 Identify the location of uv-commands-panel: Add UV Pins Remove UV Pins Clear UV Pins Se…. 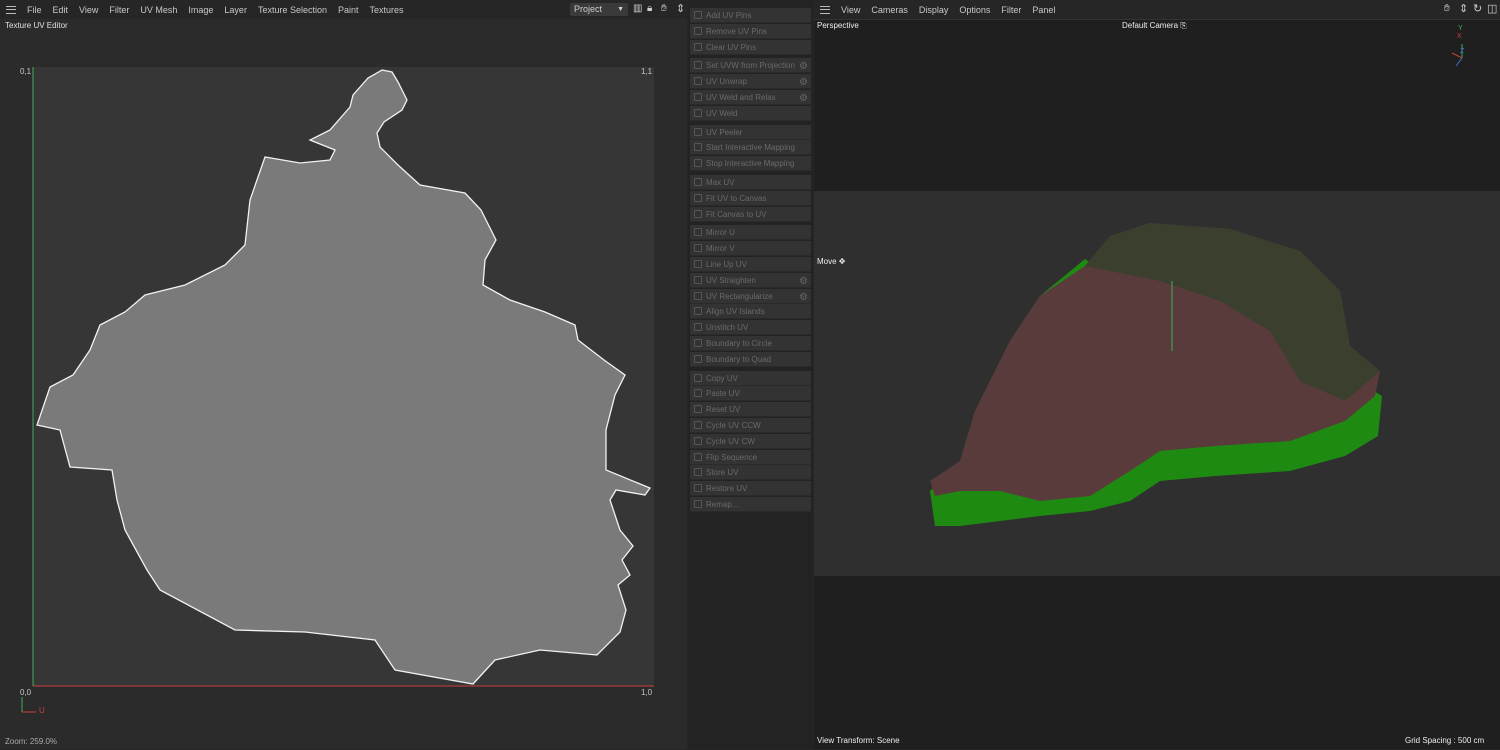
(750, 374).